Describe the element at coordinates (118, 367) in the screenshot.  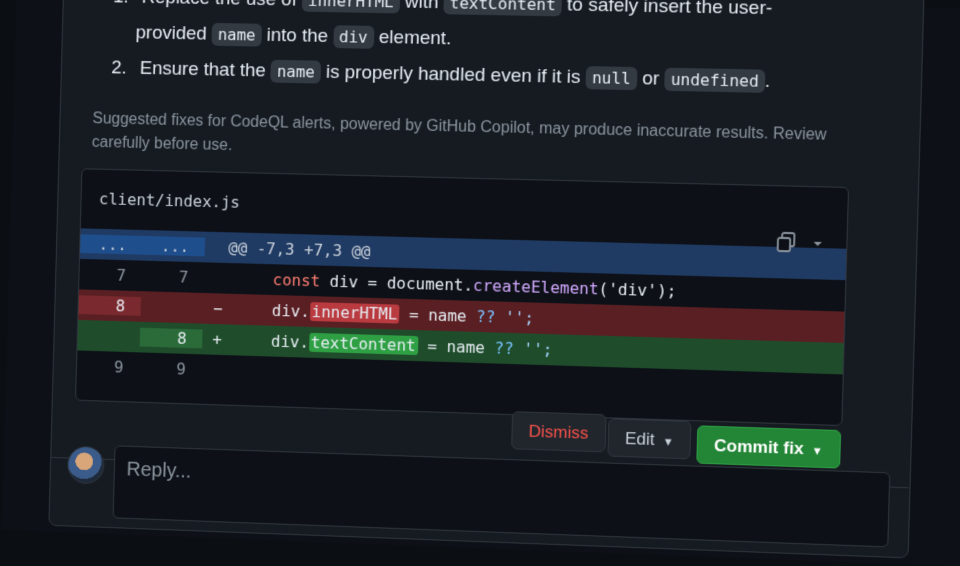
I see `old-line-number: 9` at that location.